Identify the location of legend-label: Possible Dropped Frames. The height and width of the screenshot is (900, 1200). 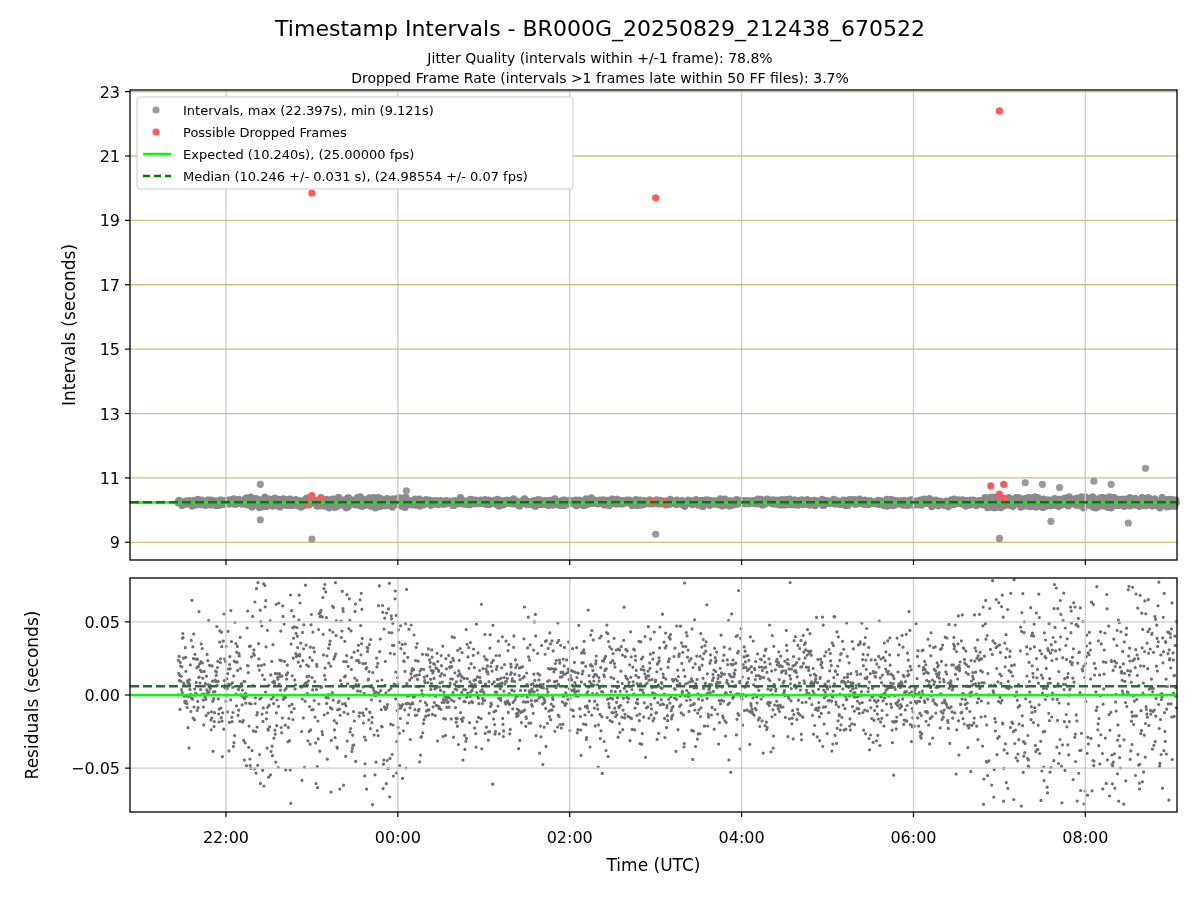
(265, 132).